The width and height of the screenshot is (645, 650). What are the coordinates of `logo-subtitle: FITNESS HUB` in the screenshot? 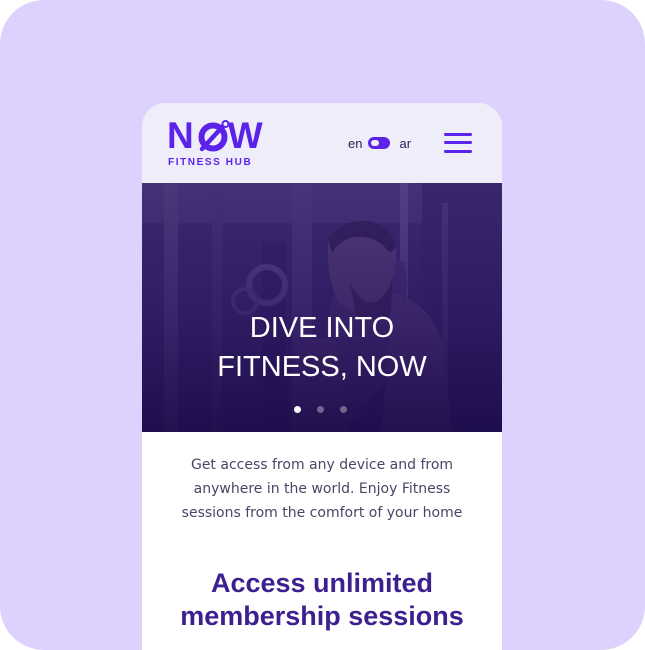 It's located at (210, 162).